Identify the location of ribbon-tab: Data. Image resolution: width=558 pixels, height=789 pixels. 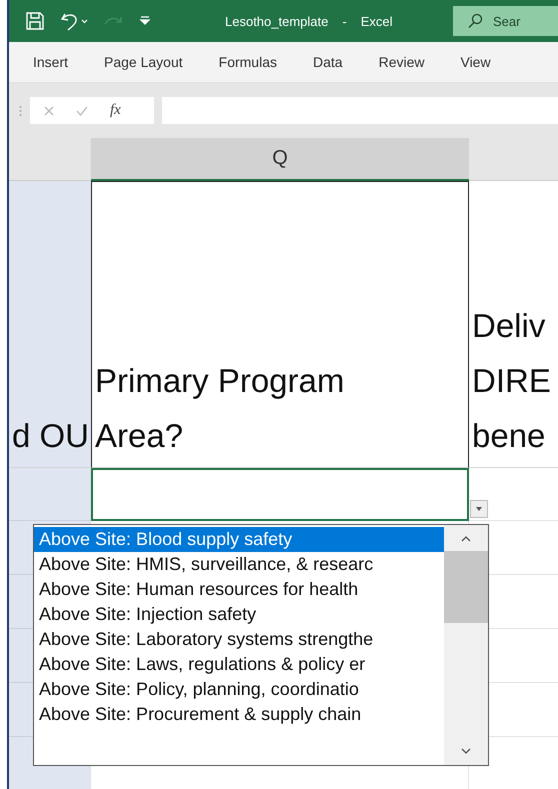
(328, 62).